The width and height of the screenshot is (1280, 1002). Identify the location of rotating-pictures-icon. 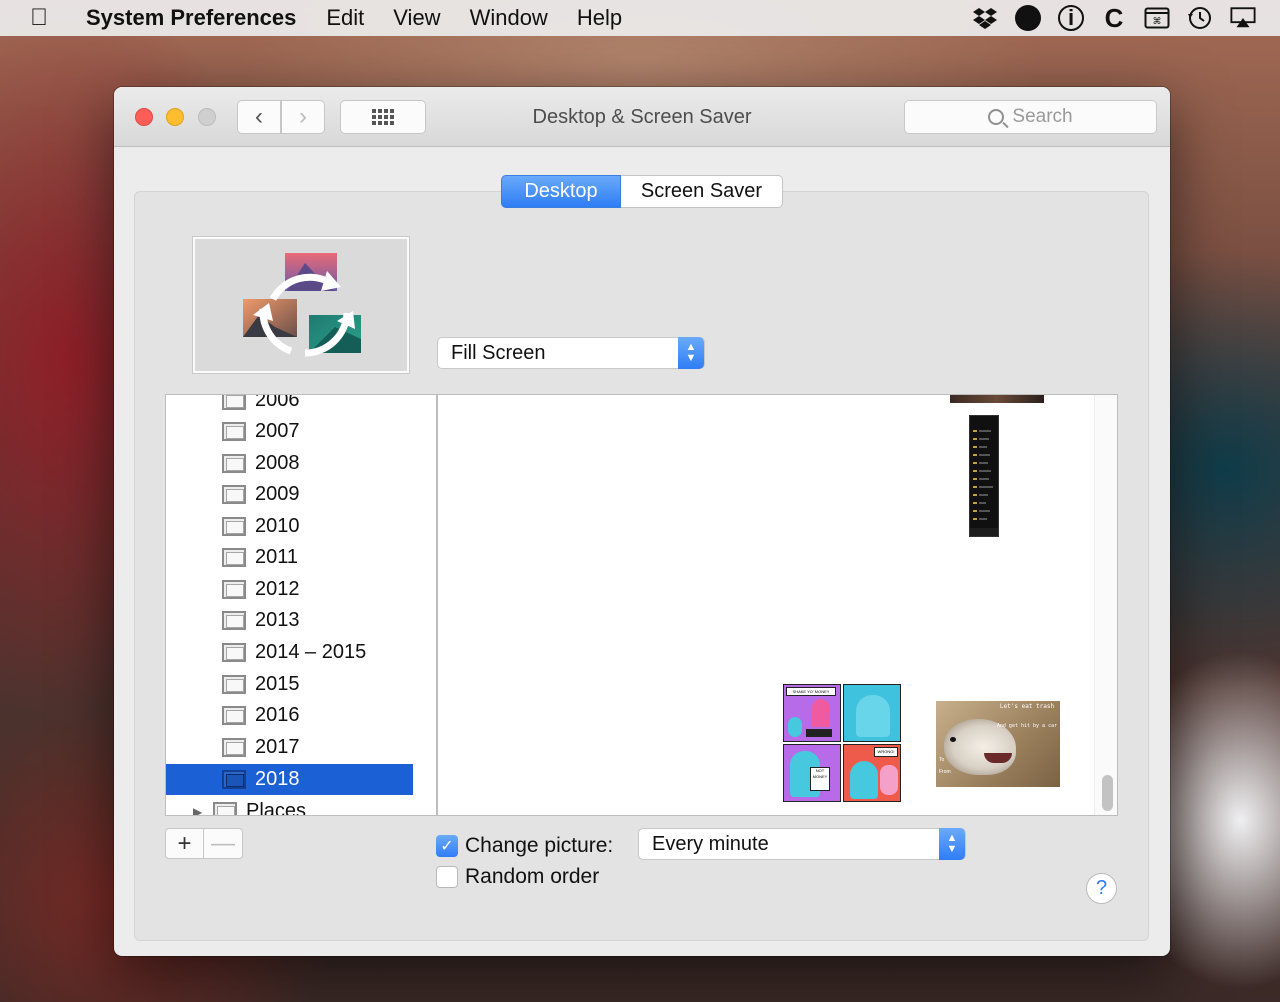
(302, 305).